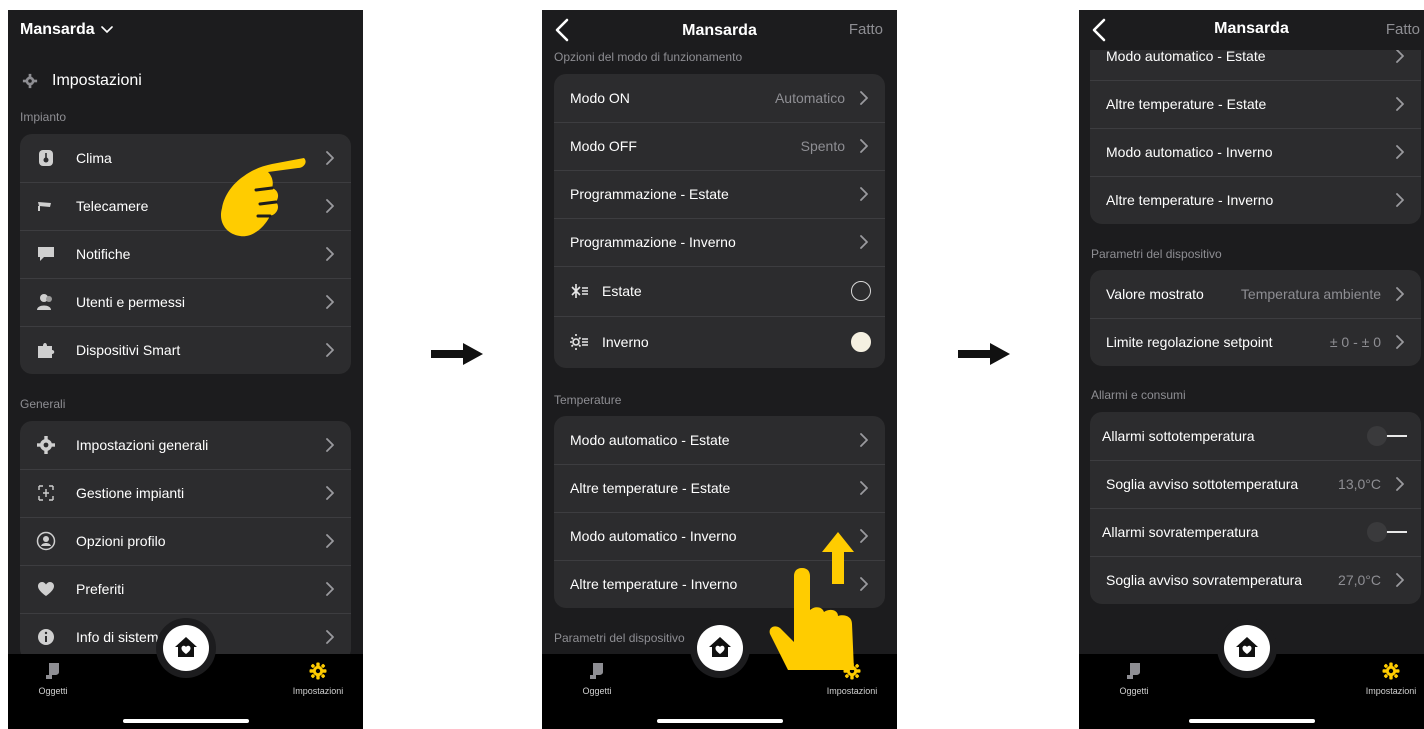  I want to click on settings-item-preferiti: Preferiti, so click(185, 589).